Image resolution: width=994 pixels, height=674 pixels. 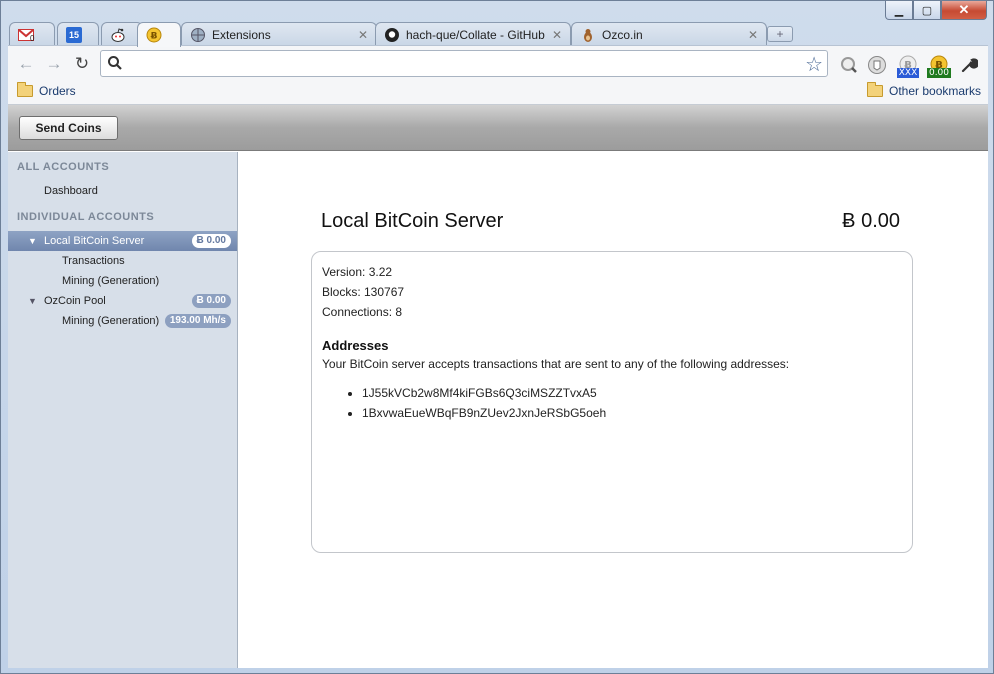 What do you see at coordinates (849, 65) in the screenshot?
I see `magnifier-icon` at bounding box center [849, 65].